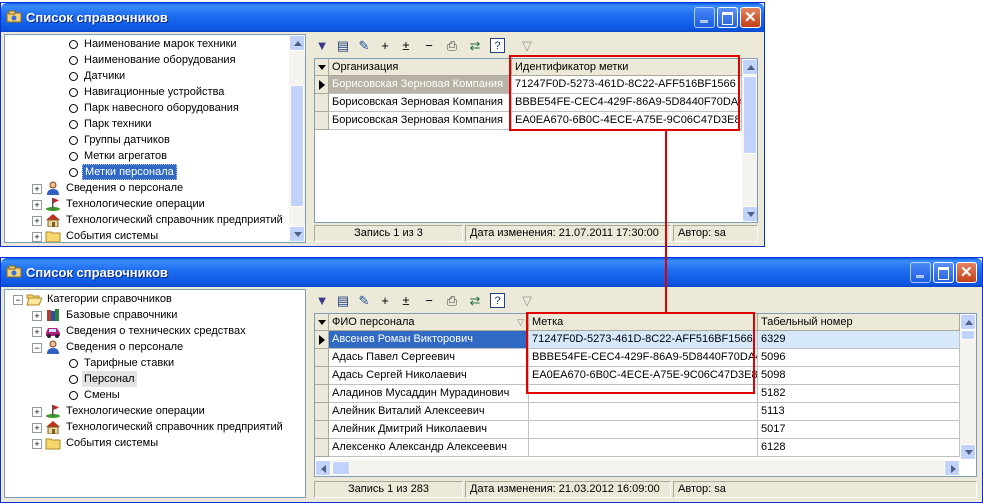  What do you see at coordinates (859, 394) in the screenshot?
I see `cell-personnel-number: 5182` at bounding box center [859, 394].